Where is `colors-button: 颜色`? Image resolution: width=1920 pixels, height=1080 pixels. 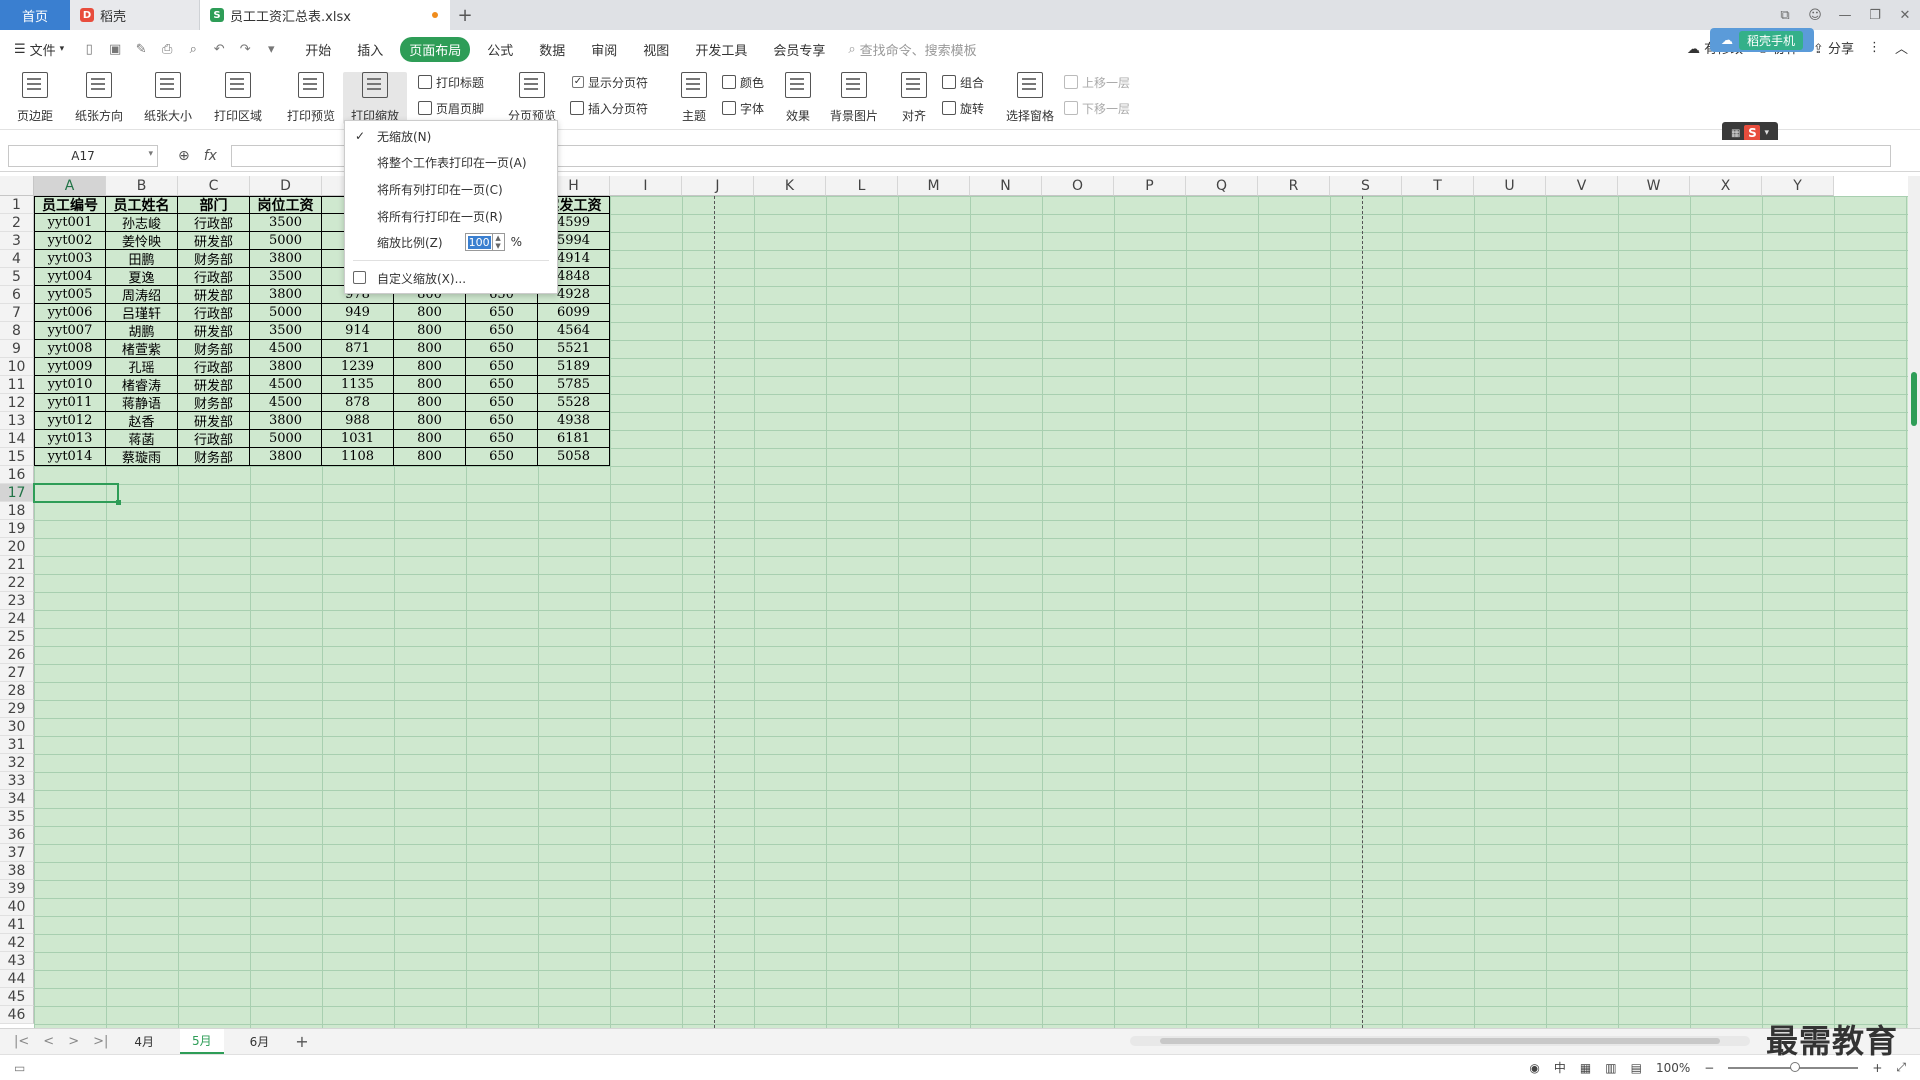 colors-button: 颜色 is located at coordinates (743, 82).